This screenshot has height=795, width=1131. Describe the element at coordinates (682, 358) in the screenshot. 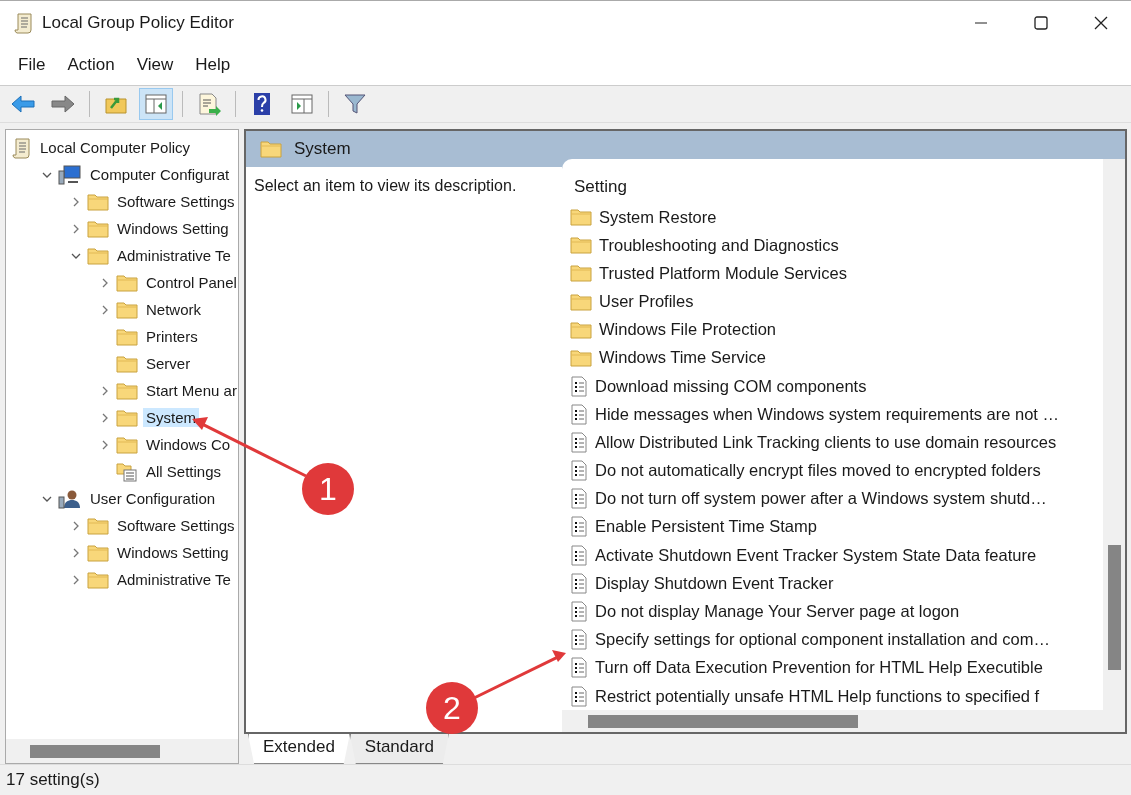

I see `setting-item: Windows Time Service` at that location.